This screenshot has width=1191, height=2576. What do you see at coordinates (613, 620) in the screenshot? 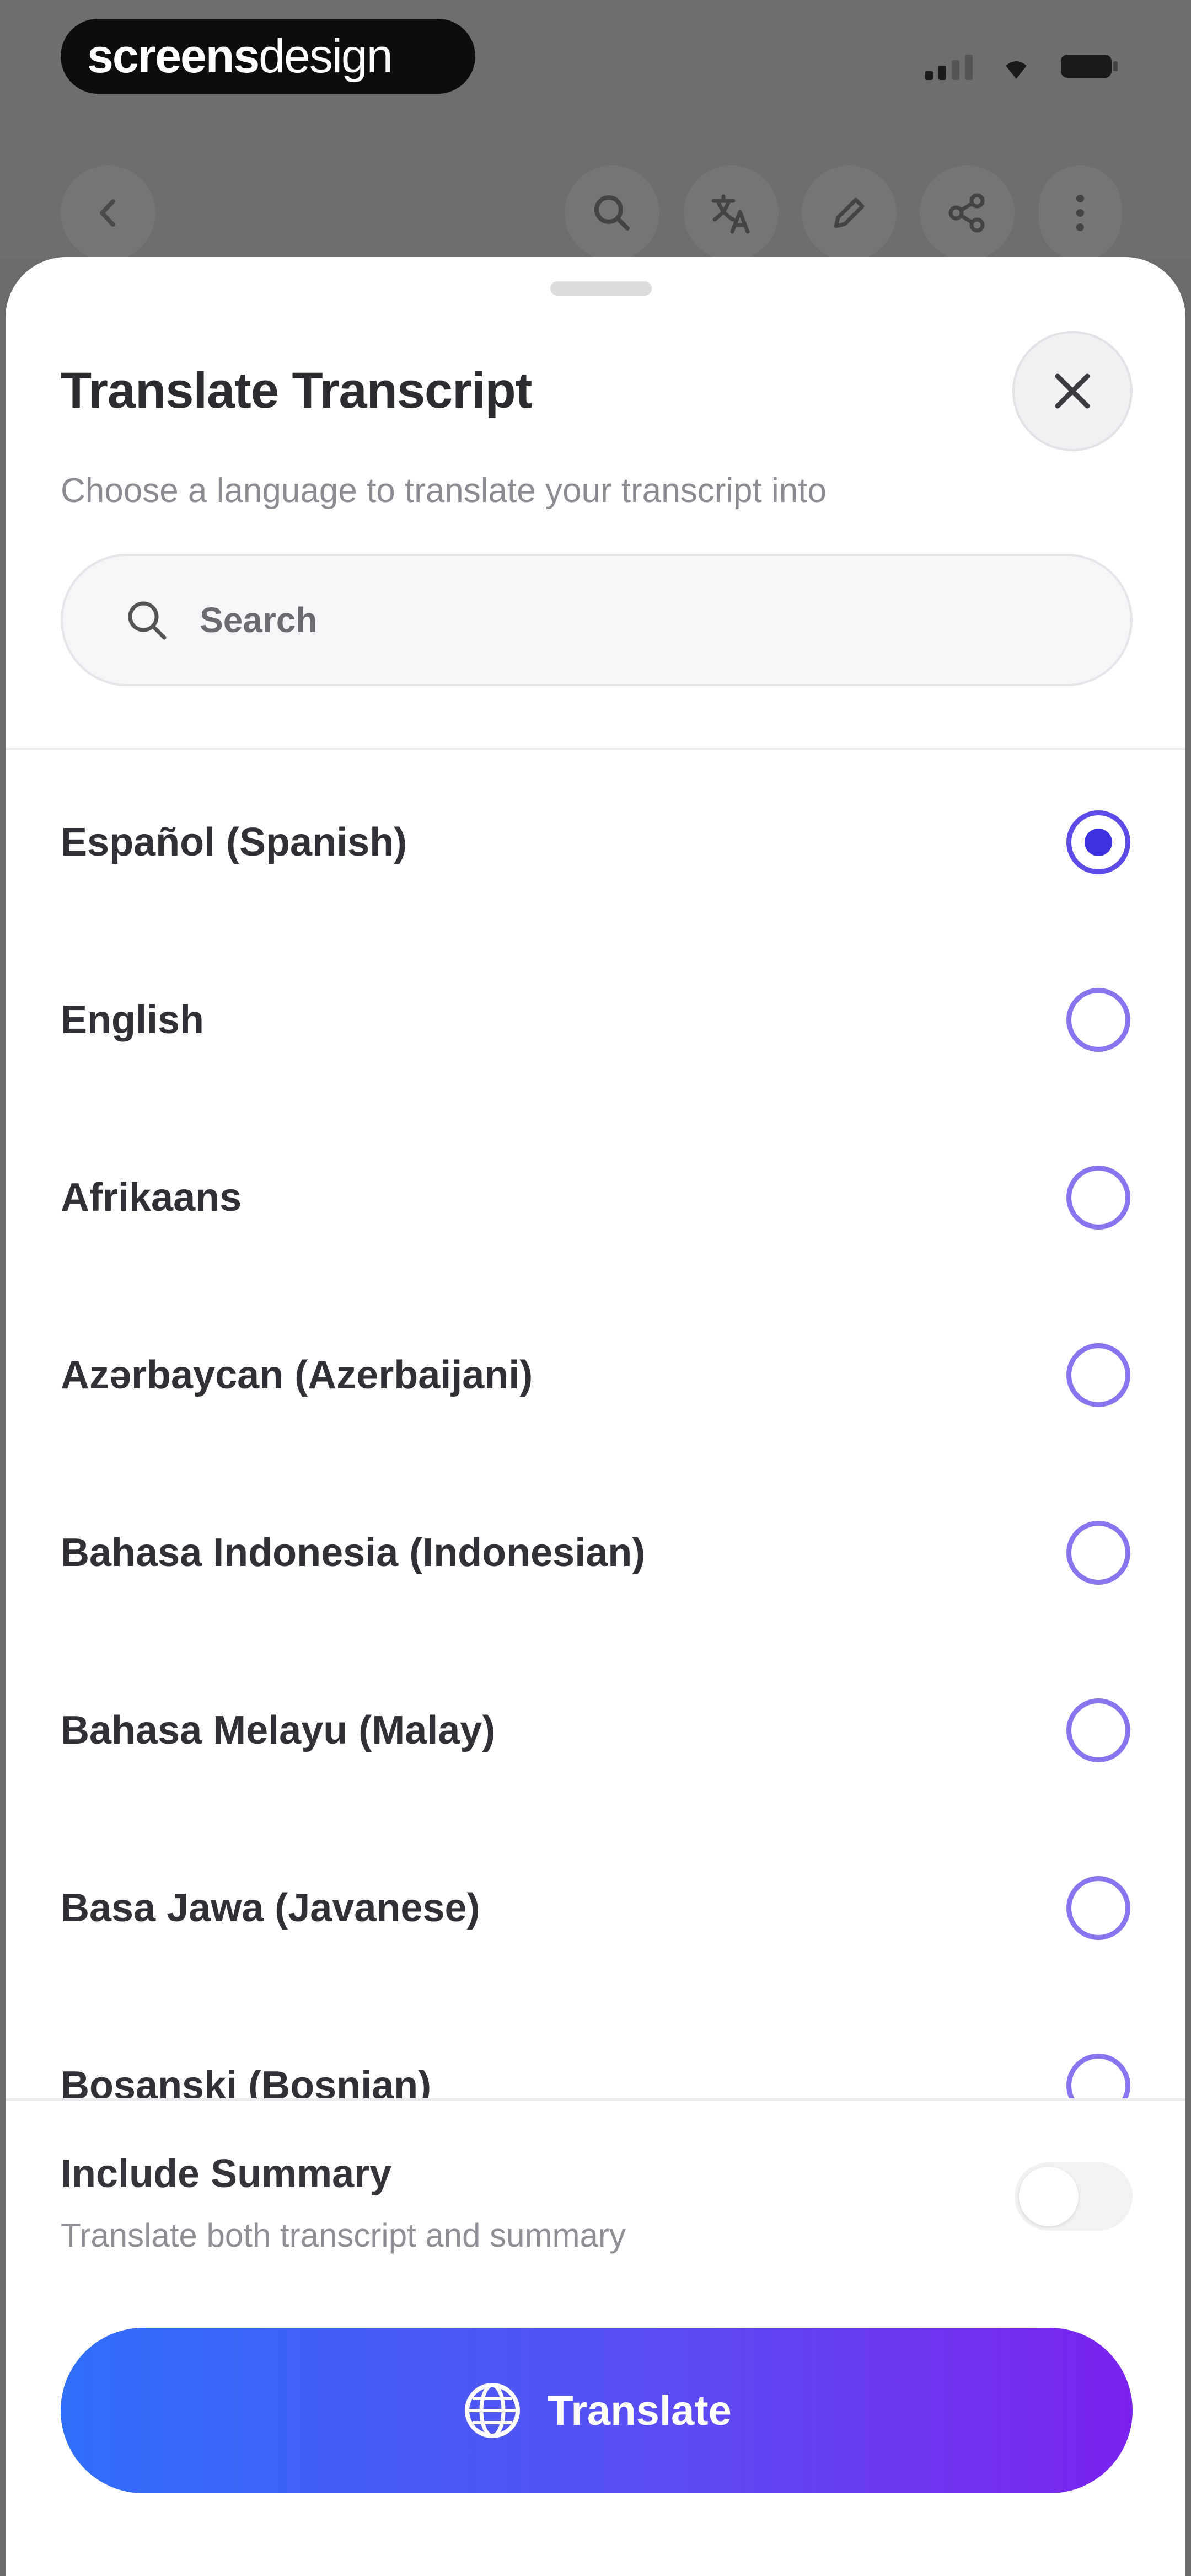
I see `search-input` at bounding box center [613, 620].